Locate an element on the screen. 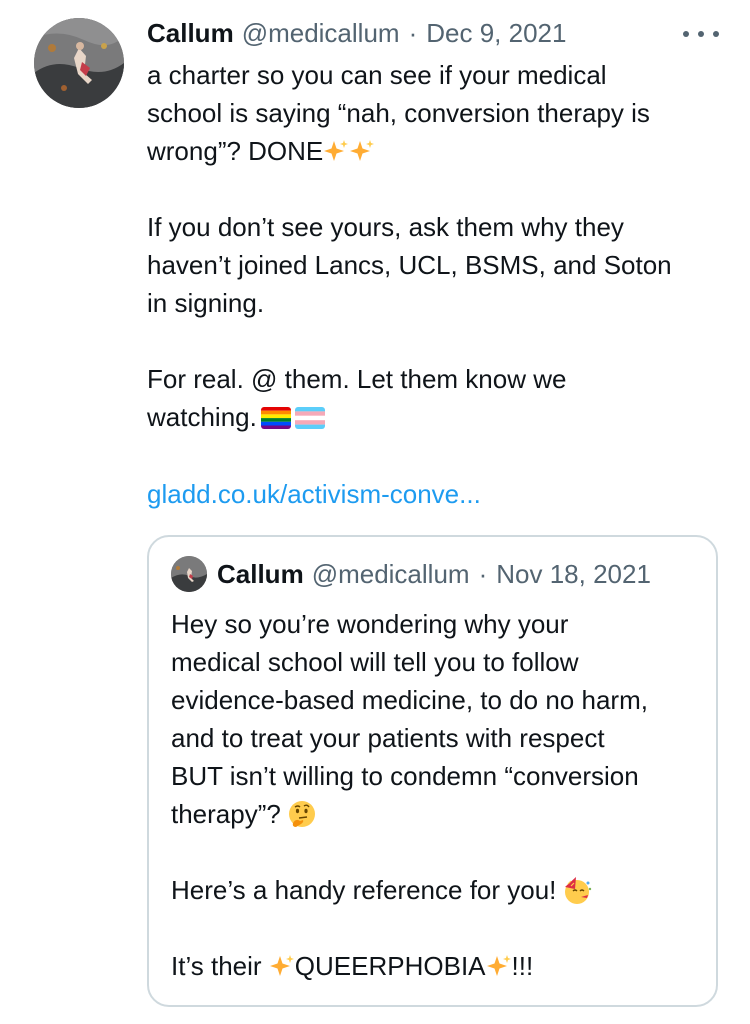 The image size is (750, 1024). text-segment: !!! is located at coordinates (522, 966).